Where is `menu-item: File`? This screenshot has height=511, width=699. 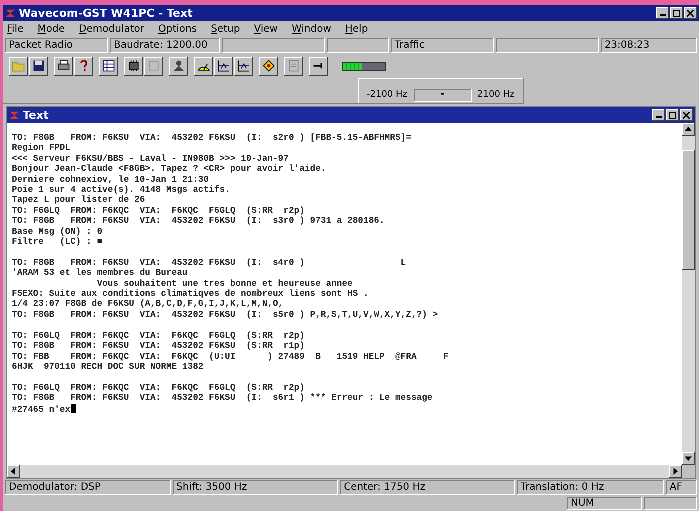 menu-item: File is located at coordinates (15, 29).